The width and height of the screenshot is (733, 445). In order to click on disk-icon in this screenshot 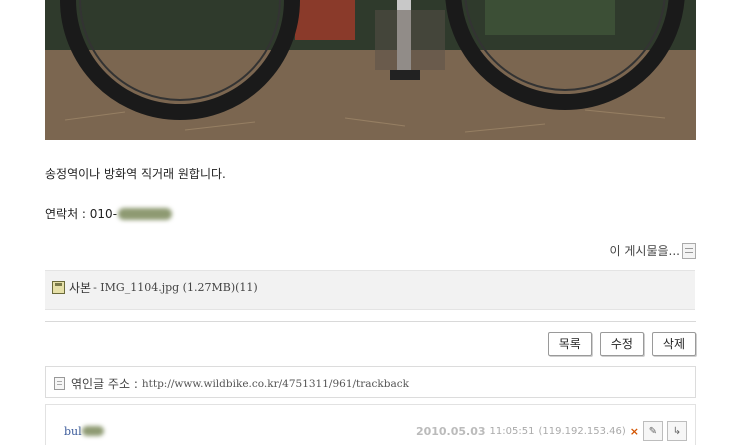, I will do `click(58, 287)`.